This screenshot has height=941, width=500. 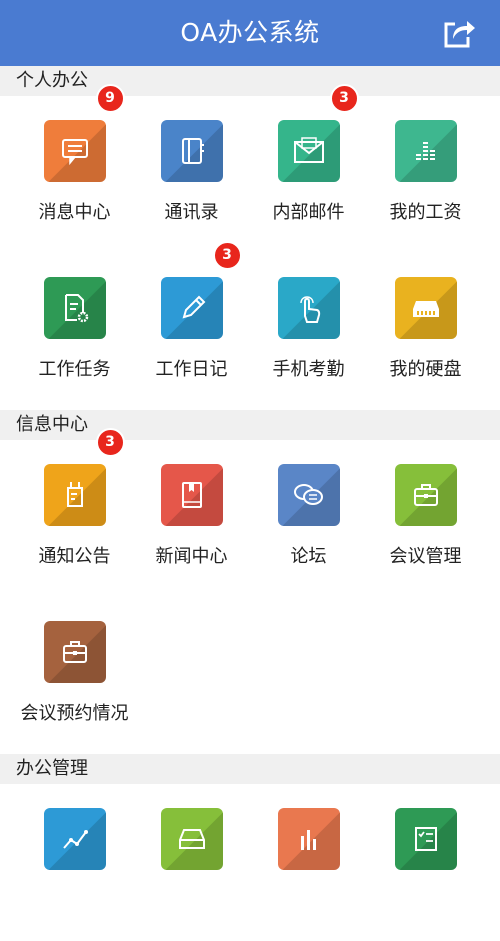 What do you see at coordinates (425, 369) in the screenshot?
I see `menu-item-label: 我的硬盘` at bounding box center [425, 369].